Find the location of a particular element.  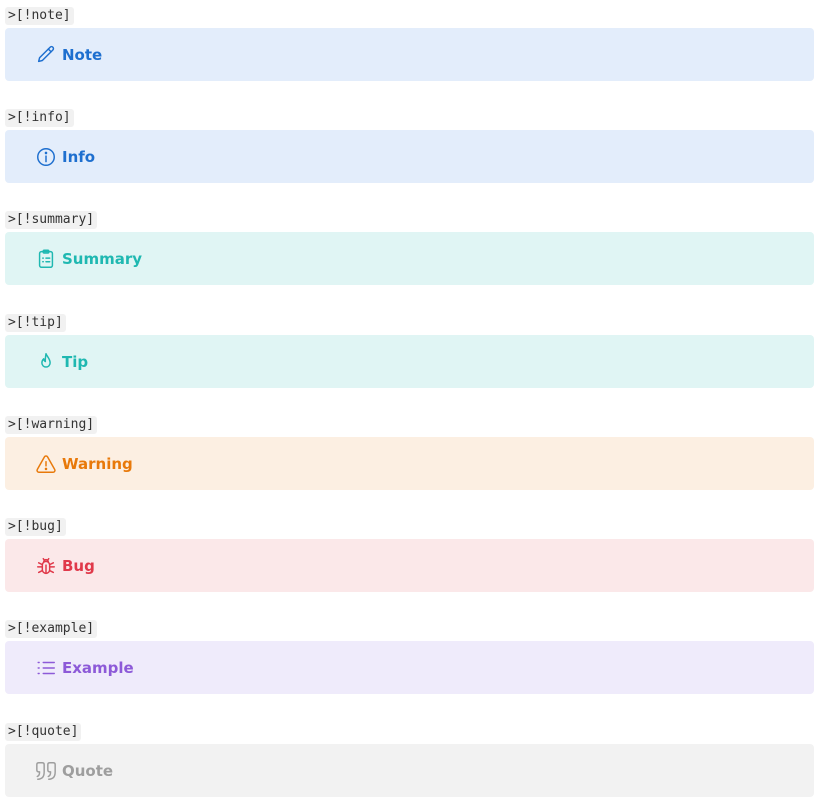

callout-title: Summary is located at coordinates (102, 258).